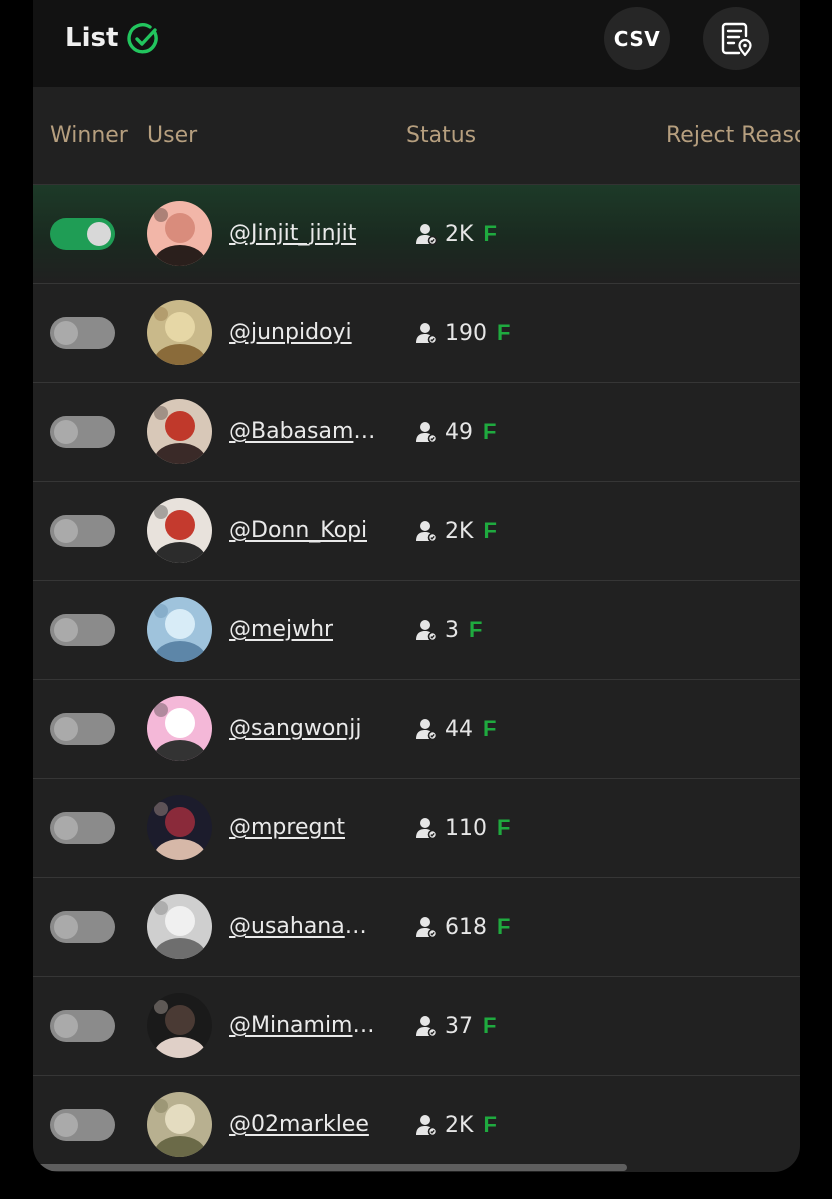  I want to click on check-circle-icon, so click(142, 38).